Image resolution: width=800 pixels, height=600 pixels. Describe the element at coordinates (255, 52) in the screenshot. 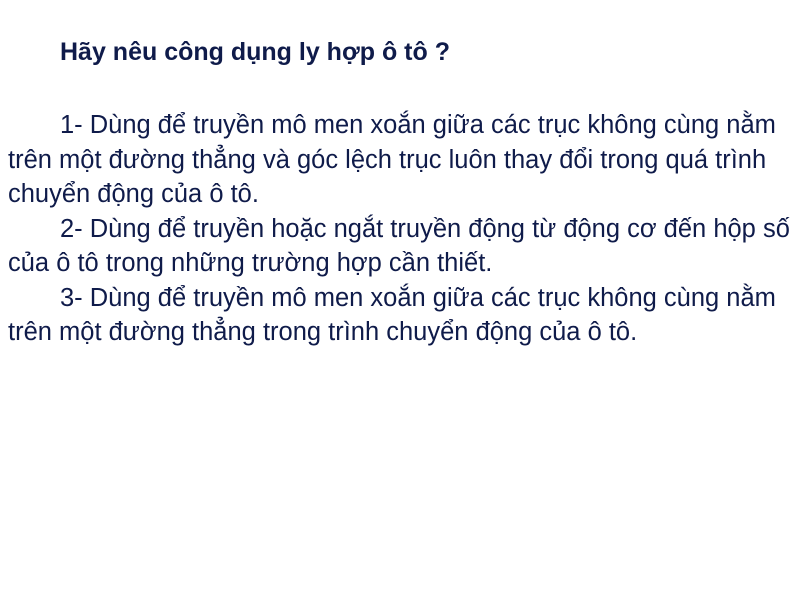

I see `question-title: Hãy nêu công dụng ly hợp ô tô ?` at that location.